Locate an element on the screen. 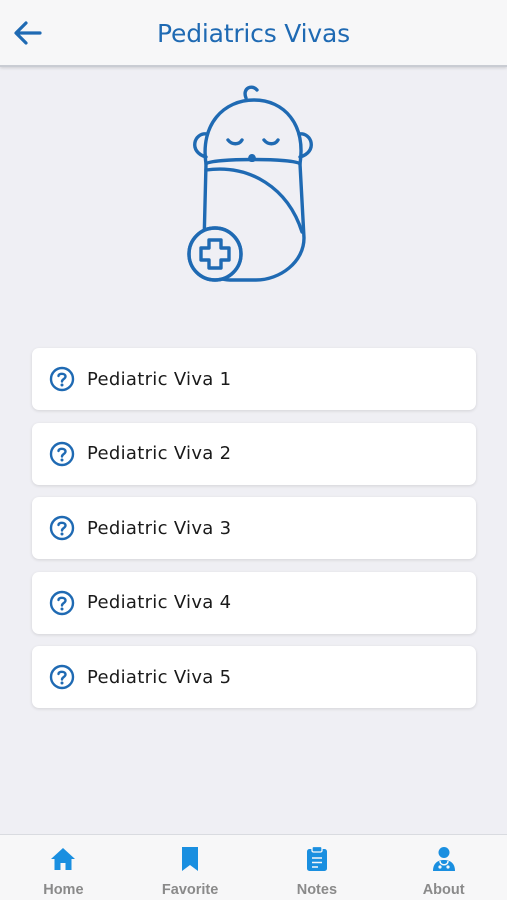  home-icon is located at coordinates (63, 859).